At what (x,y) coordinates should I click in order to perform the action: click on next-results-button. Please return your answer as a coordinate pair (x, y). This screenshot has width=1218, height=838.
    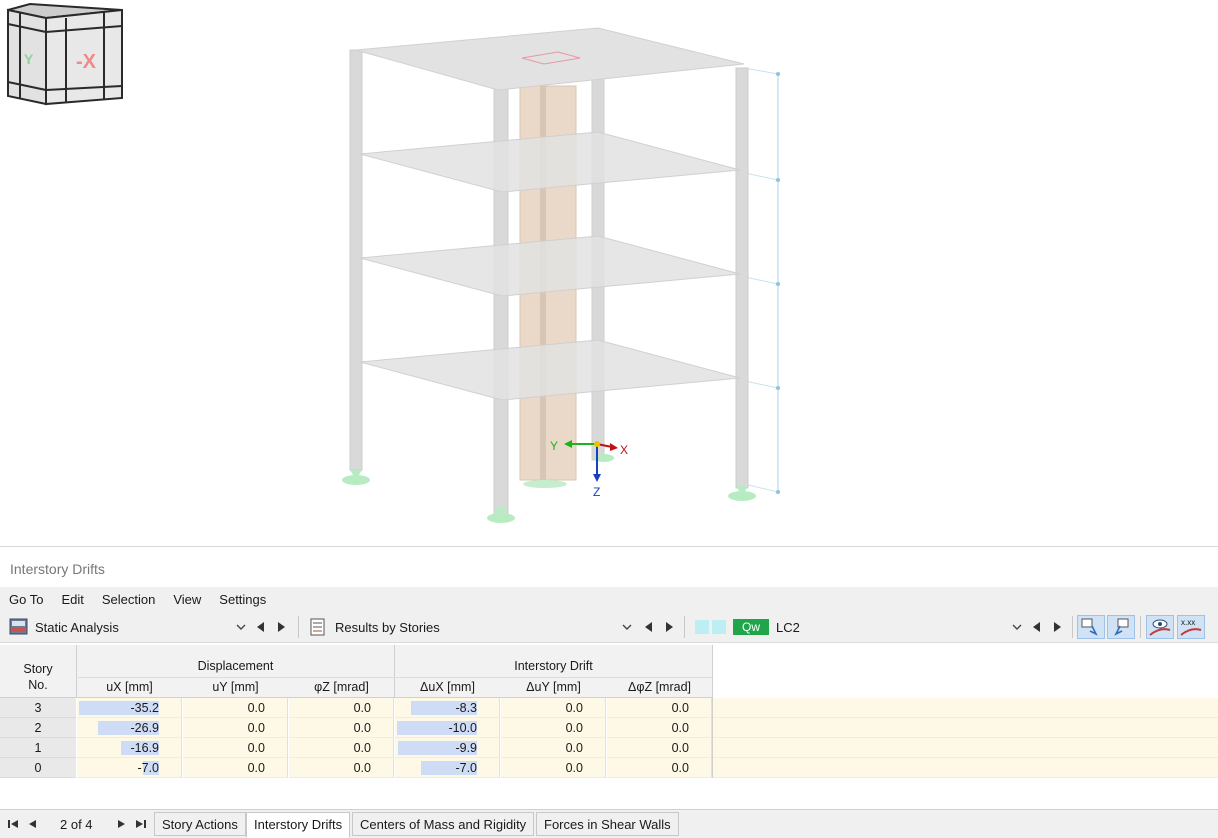
    Looking at the image, I should click on (669, 627).